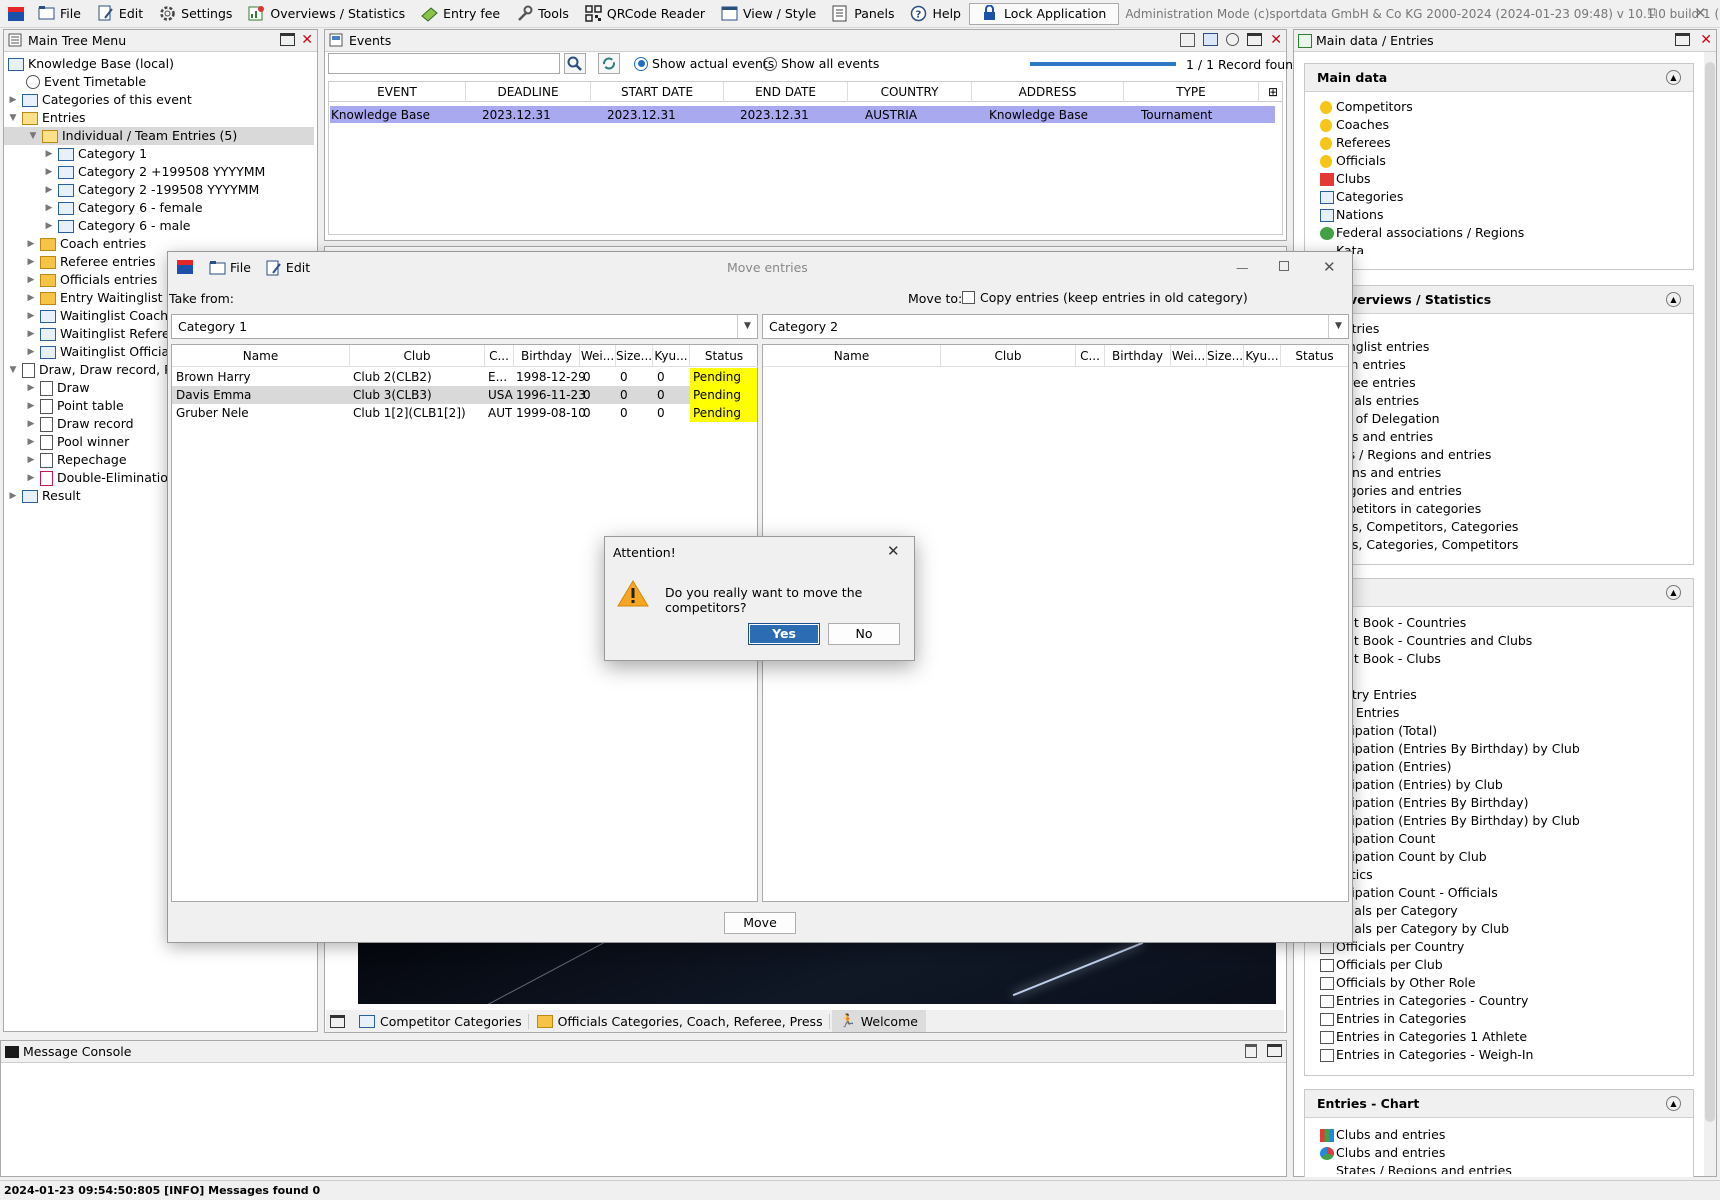 Image resolution: width=1720 pixels, height=1200 pixels. Describe the element at coordinates (337, 1021) in the screenshot. I see `panel-toggle-icon` at that location.